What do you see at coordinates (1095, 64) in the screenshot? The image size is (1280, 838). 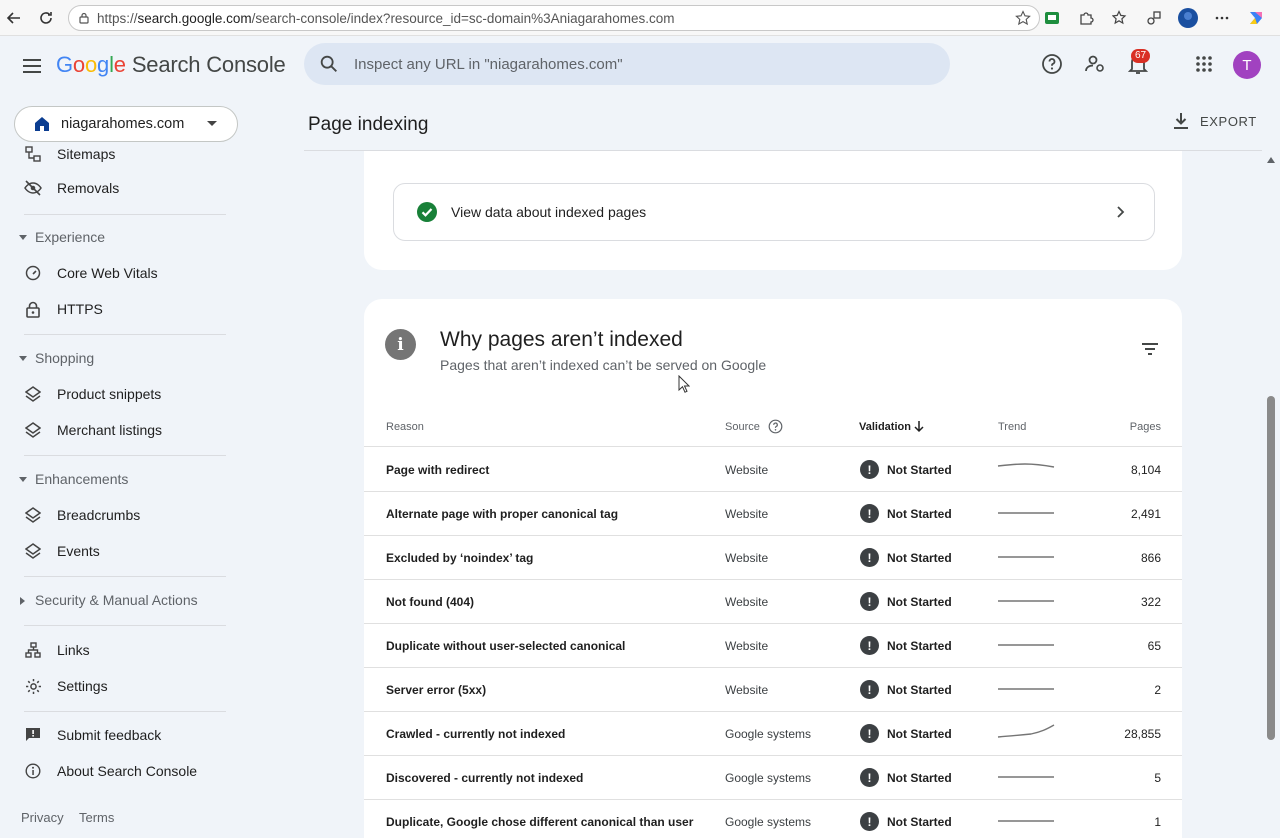 I see `manage-users-icon` at bounding box center [1095, 64].